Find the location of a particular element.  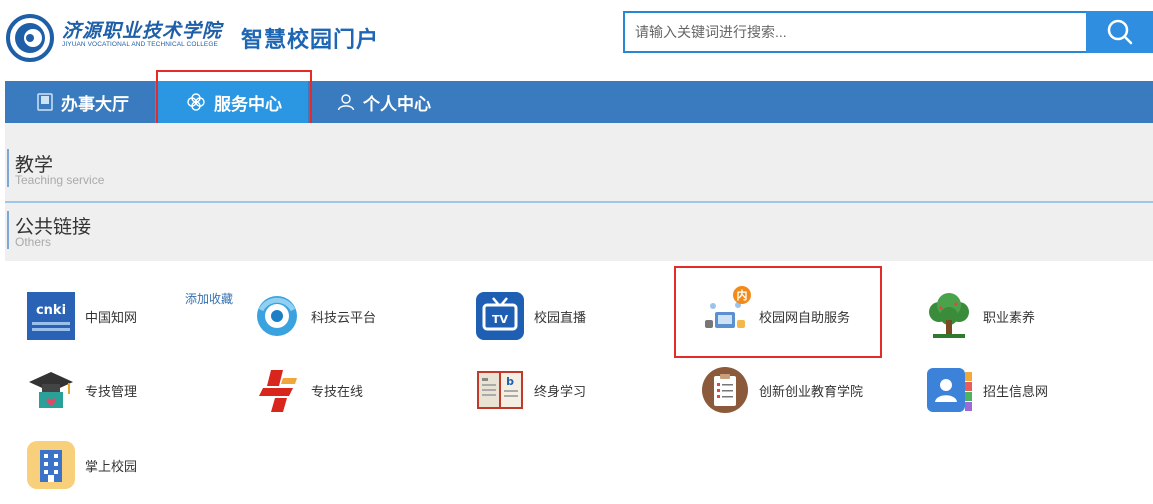

link-network-self-service: 校园网自助服务 is located at coordinates (775, 316).